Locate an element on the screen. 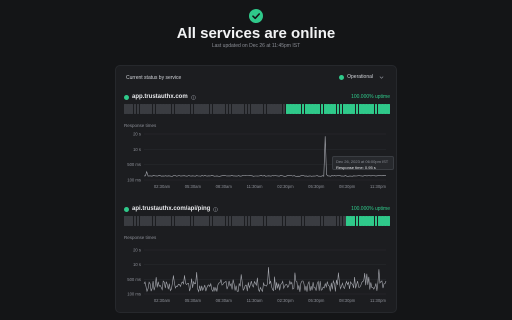 This screenshot has width=512, height=320. status-dropdown: Operational is located at coordinates (361, 77).